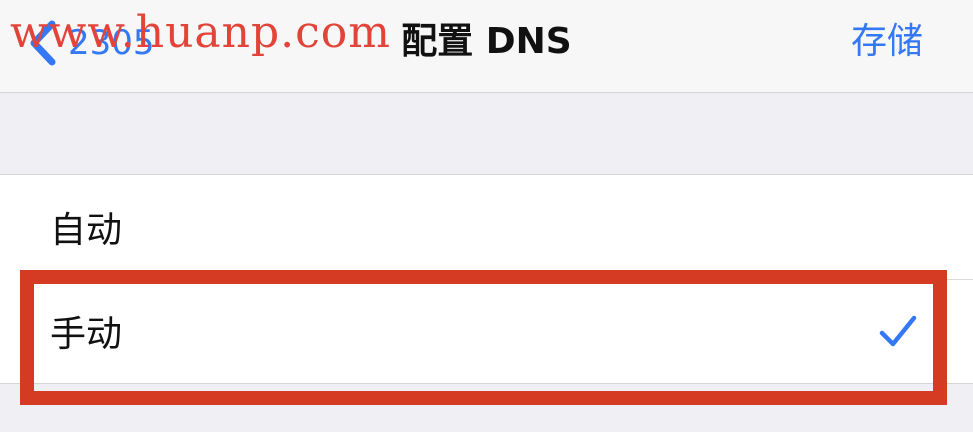  I want to click on checkmark-icon, so click(898, 331).